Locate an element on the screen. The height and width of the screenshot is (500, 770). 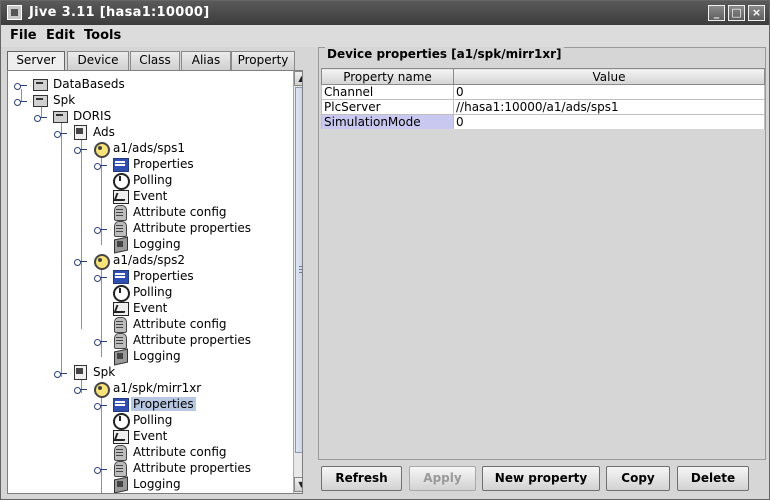
table-row: Channel 0 is located at coordinates (543, 92).